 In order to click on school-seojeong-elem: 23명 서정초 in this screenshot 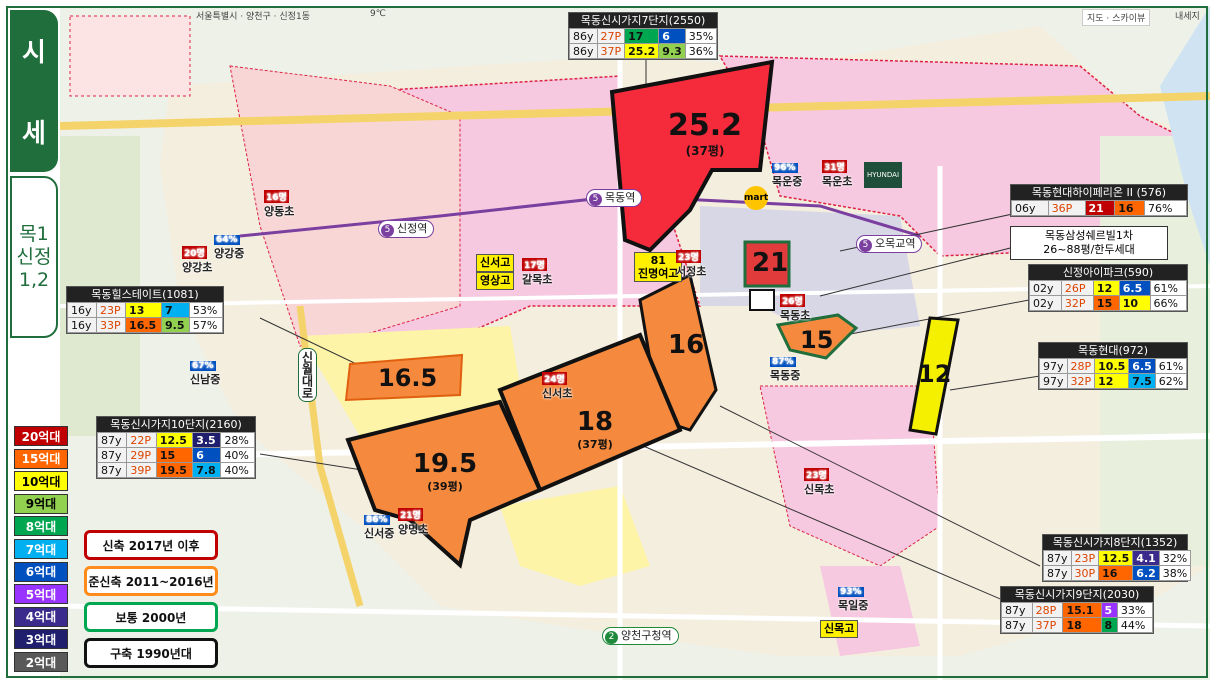, I will do `click(691, 264)`.